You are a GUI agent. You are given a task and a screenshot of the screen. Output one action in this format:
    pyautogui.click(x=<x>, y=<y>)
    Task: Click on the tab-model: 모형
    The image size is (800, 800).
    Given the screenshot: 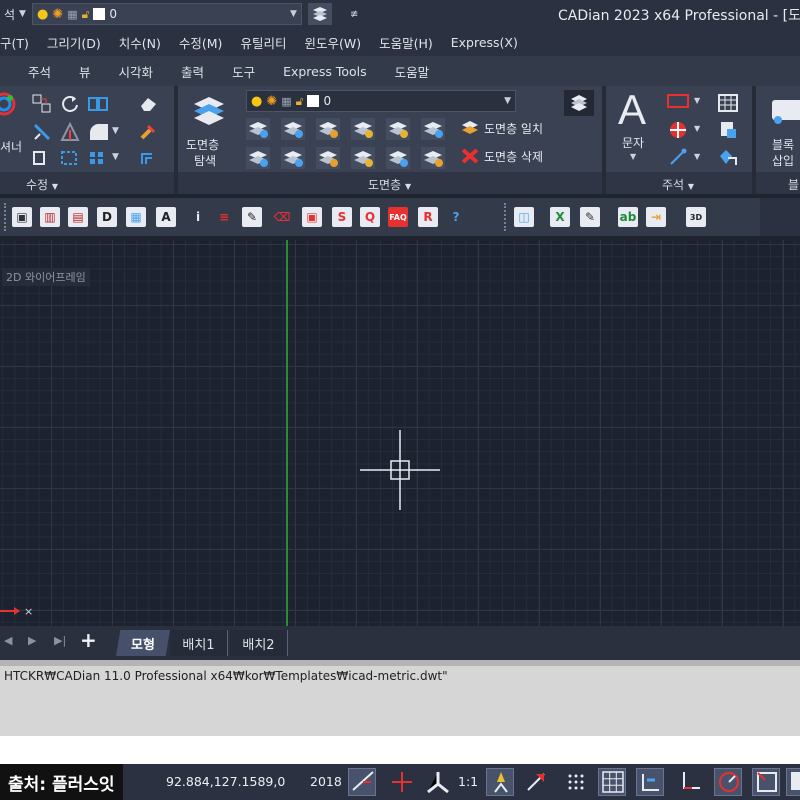 What is the action you would take?
    pyautogui.click(x=143, y=643)
    